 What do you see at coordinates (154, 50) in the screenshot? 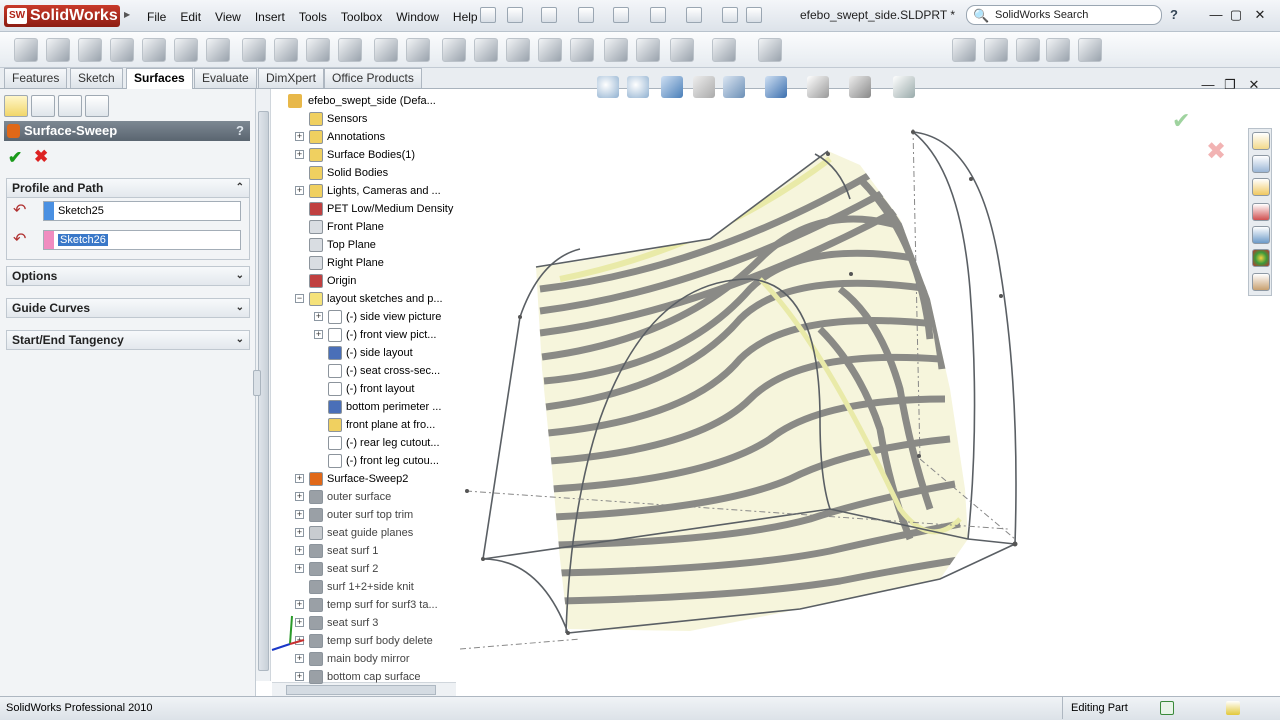
I see `boundary-surface-icon` at bounding box center [154, 50].